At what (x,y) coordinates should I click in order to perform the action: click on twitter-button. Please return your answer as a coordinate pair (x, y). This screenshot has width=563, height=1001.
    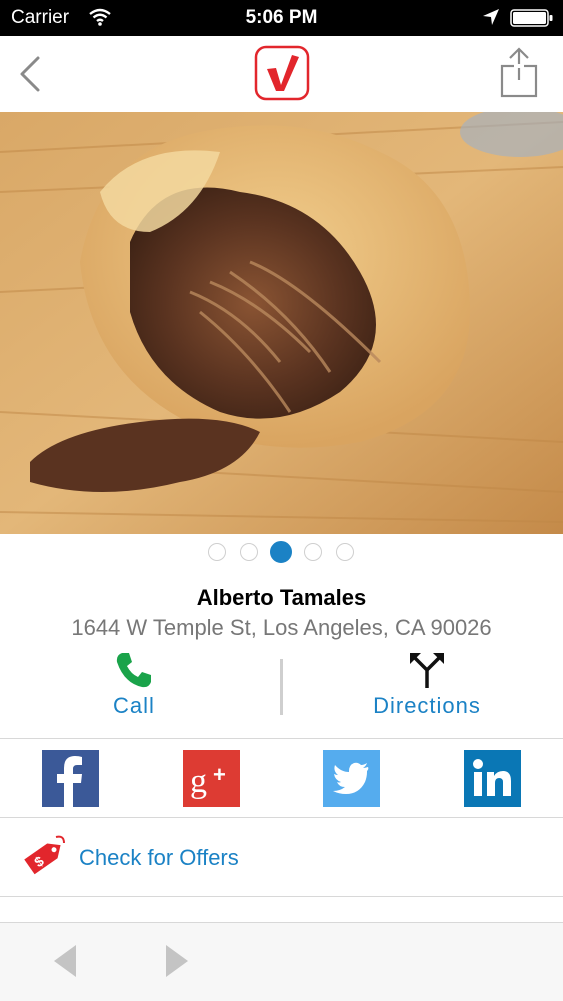
    Looking at the image, I should click on (351, 778).